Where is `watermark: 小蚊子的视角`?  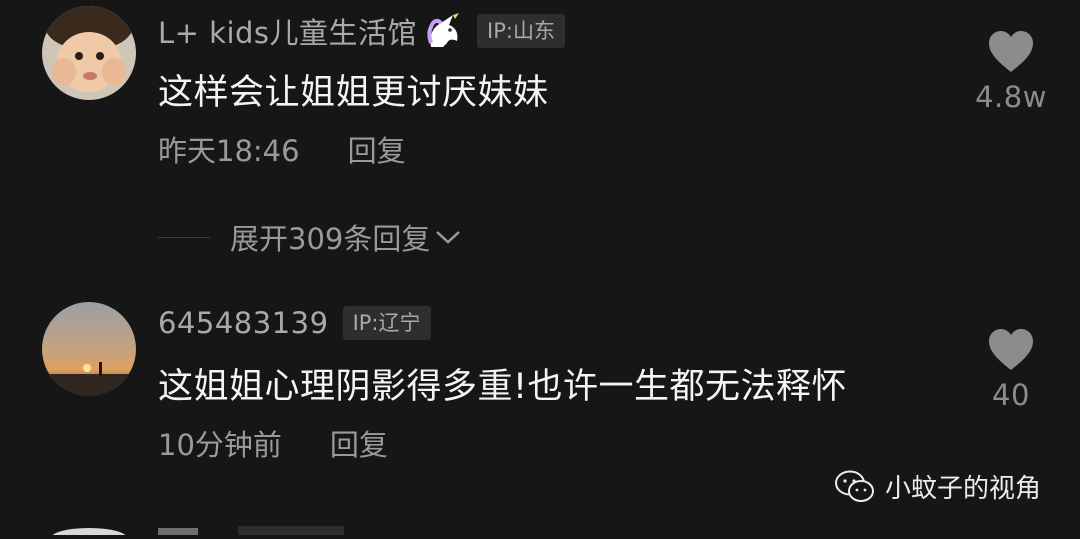
watermark: 小蚊子的视角 is located at coordinates (938, 486).